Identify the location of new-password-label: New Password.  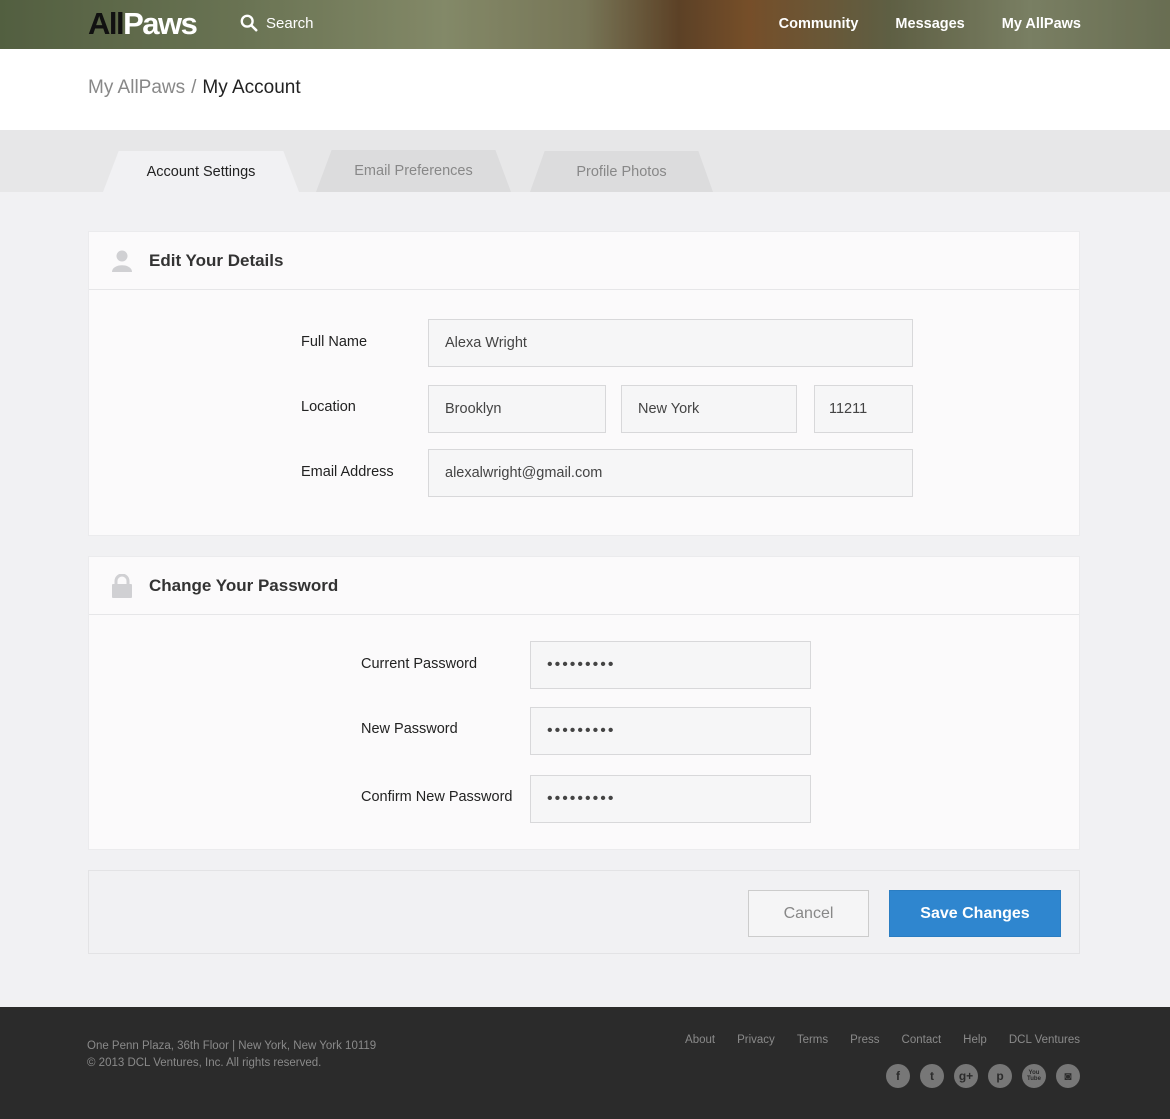
(409, 729).